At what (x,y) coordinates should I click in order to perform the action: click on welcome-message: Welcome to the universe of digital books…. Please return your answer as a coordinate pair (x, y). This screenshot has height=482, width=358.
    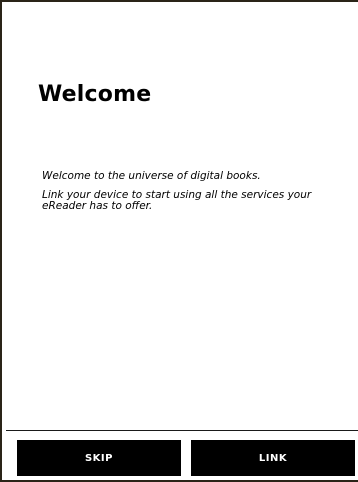
    Looking at the image, I should click on (192, 195).